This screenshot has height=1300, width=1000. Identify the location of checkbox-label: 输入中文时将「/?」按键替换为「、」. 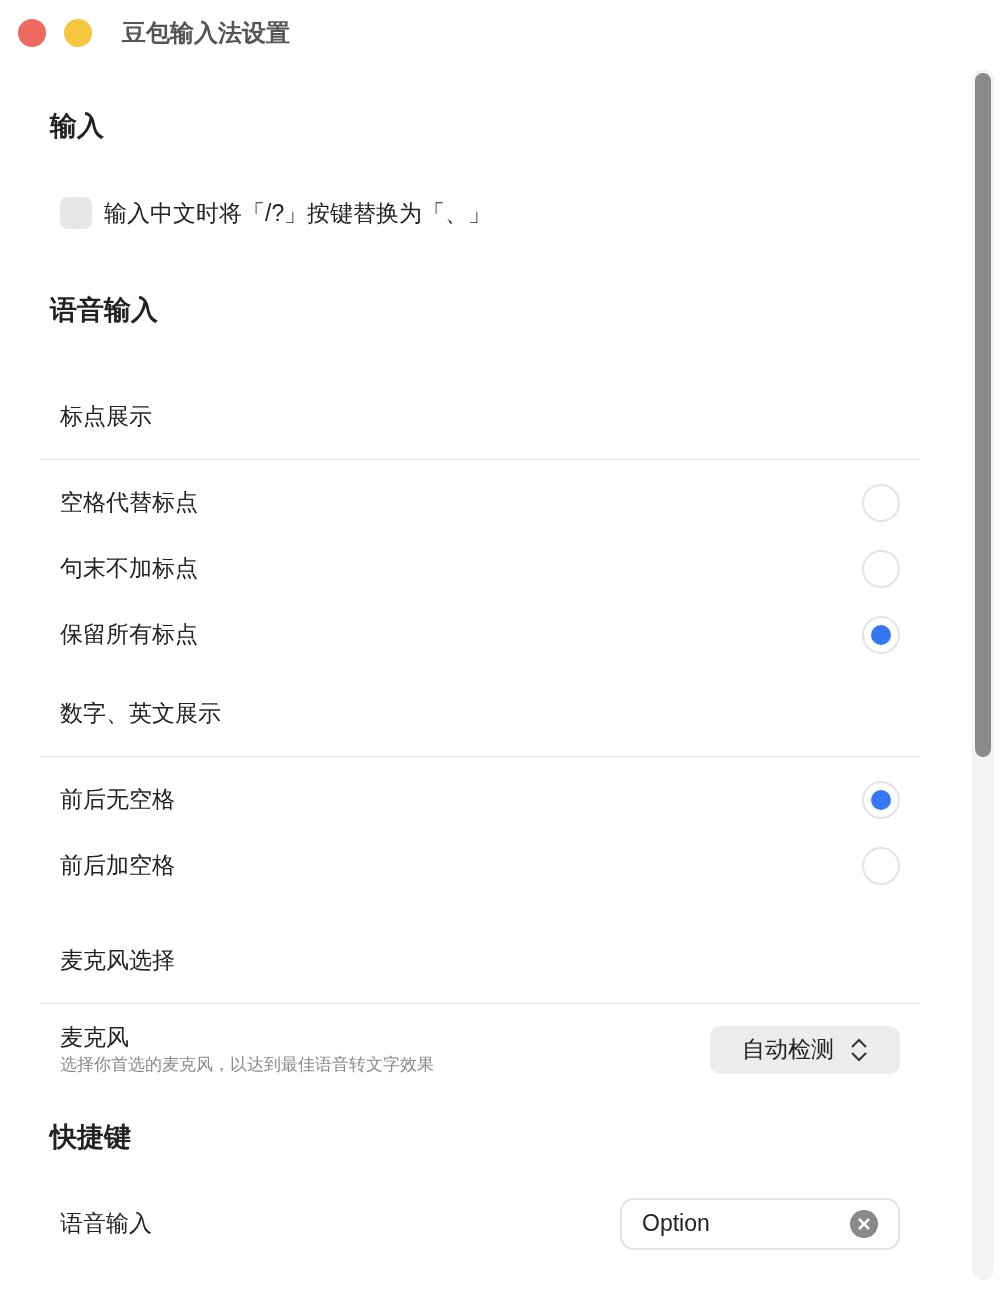
(298, 213).